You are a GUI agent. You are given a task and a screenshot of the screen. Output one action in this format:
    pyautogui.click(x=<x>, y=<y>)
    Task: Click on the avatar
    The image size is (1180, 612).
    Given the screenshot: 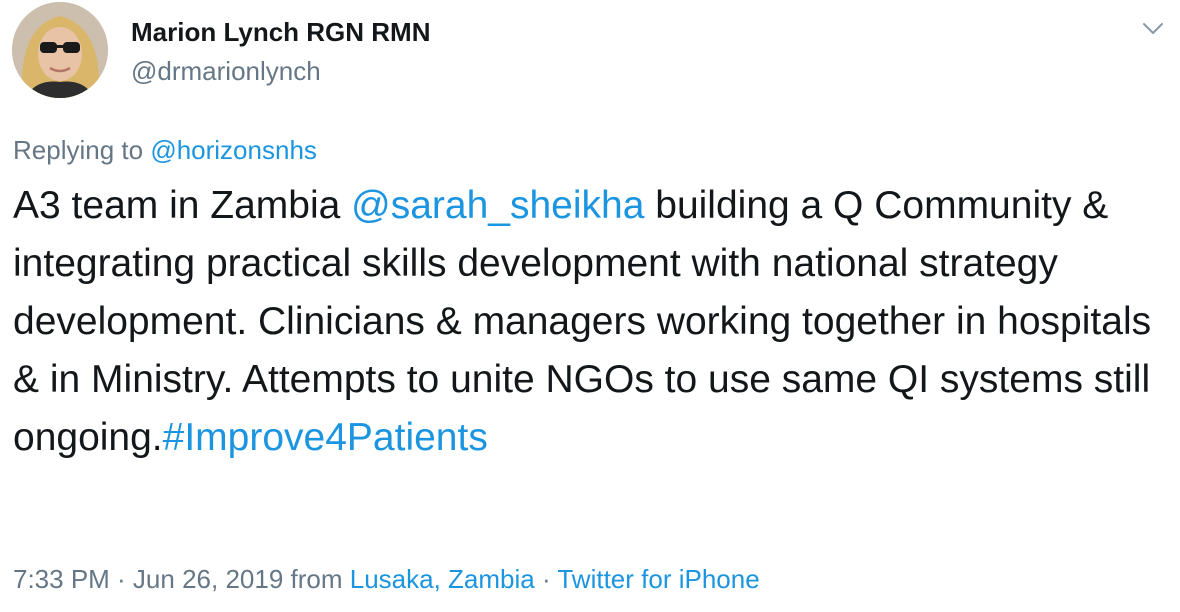 What is the action you would take?
    pyautogui.click(x=60, y=50)
    